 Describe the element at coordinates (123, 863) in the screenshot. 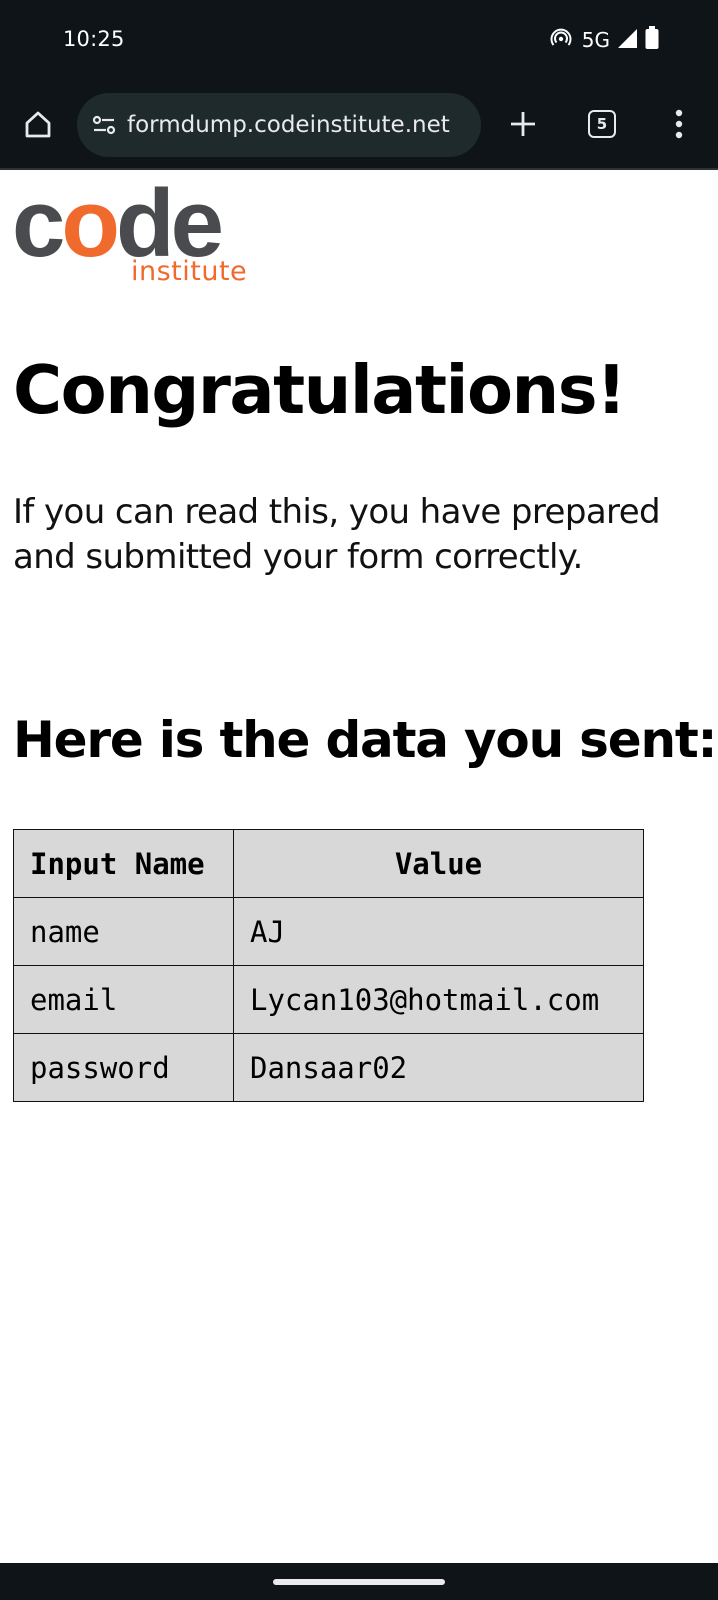

I see `column-header-input-name: Input Name` at that location.